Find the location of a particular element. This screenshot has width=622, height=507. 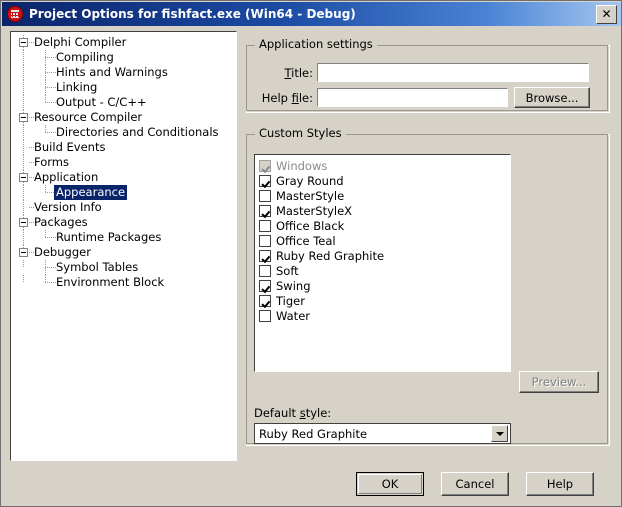

help-button: Help is located at coordinates (560, 484).